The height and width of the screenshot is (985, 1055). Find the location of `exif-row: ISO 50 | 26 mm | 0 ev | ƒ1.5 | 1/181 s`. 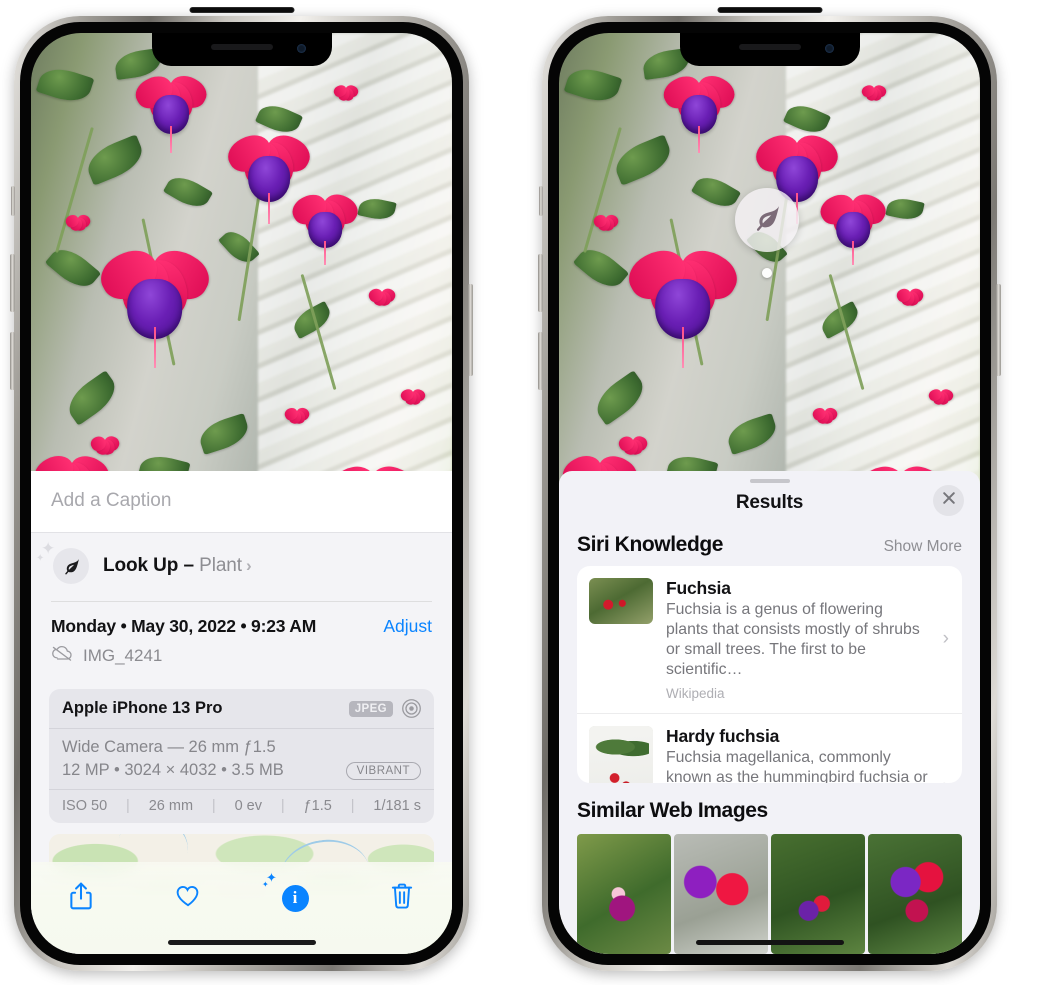

exif-row: ISO 50 | 26 mm | 0 ev | ƒ1.5 | 1/181 s is located at coordinates (241, 806).